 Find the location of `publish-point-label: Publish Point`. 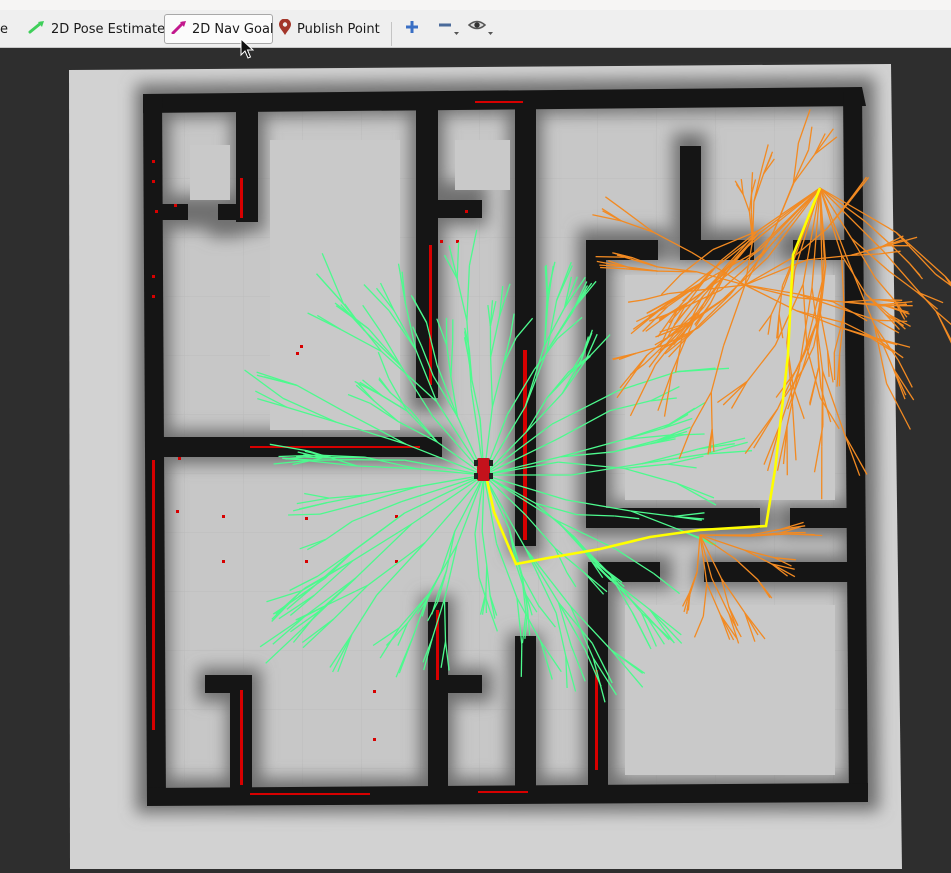

publish-point-label: Publish Point is located at coordinates (338, 29).